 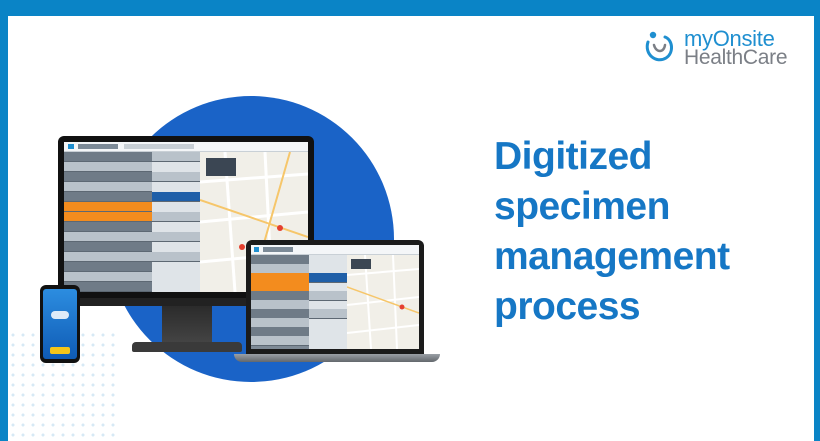 I want to click on smartphone, so click(x=60, y=324).